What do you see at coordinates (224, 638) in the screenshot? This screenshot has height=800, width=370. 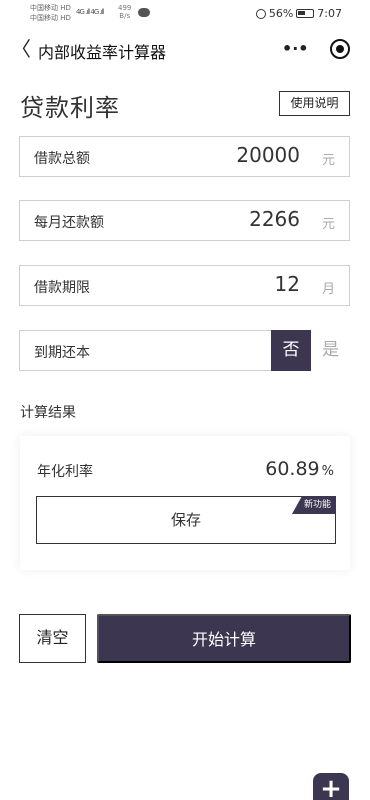 I see `start-calculate-button: 开始计算` at bounding box center [224, 638].